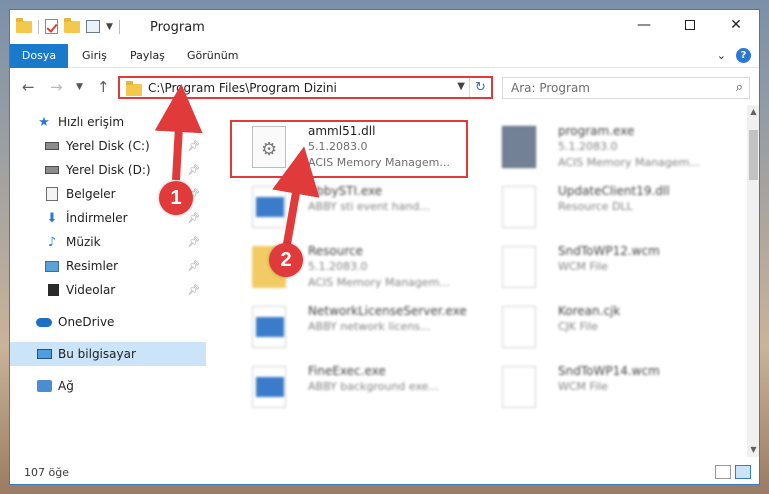 The image size is (769, 494). Describe the element at coordinates (347, 371) in the screenshot. I see `file-name: FineExec.exe` at that location.